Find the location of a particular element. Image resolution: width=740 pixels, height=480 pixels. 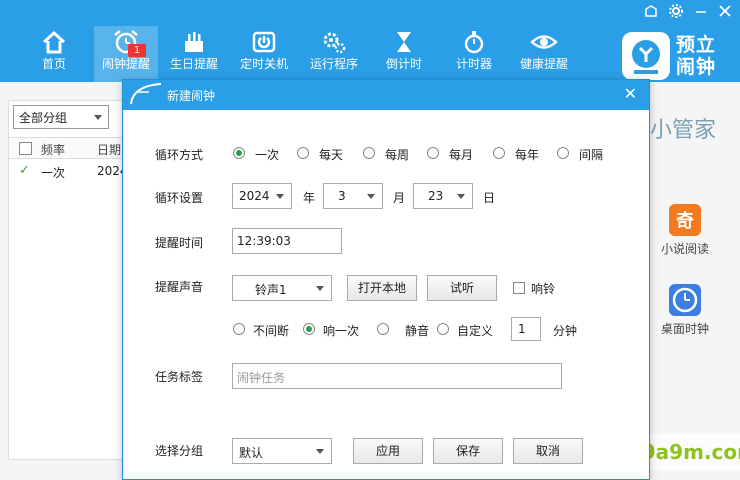

radio-sound-once is located at coordinates (309, 329).